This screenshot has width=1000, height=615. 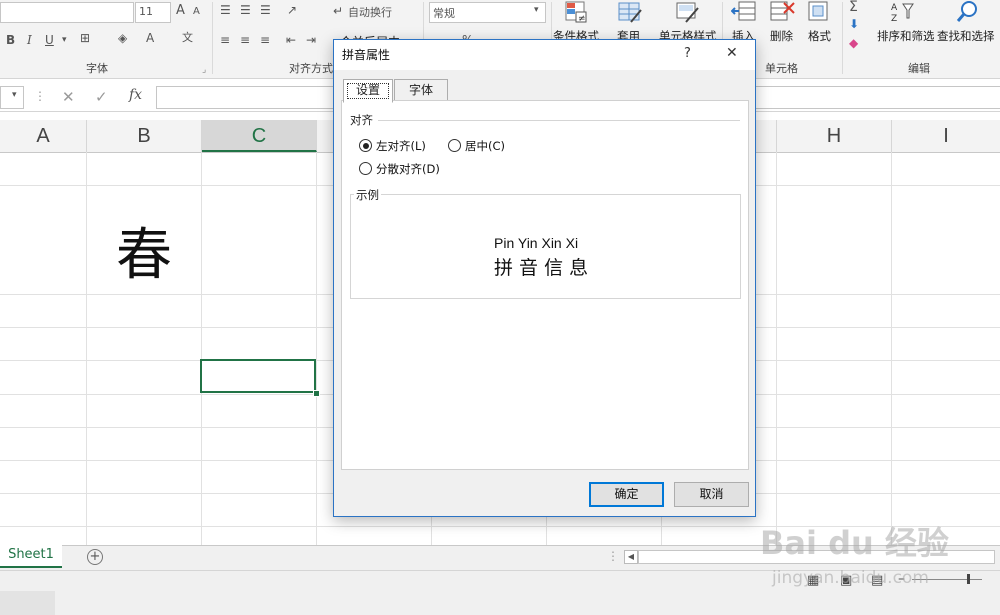 I want to click on format-as-table-icon, so click(x=630, y=12).